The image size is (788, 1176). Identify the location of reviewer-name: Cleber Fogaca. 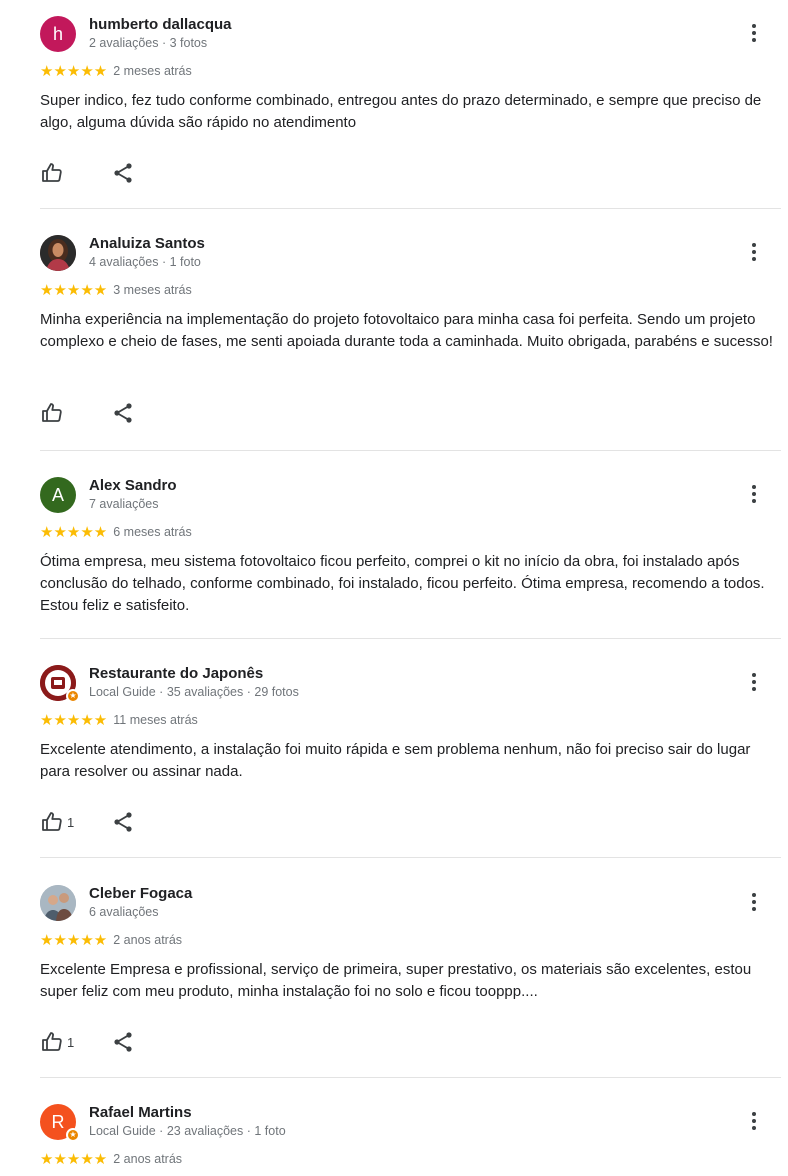
(140, 893).